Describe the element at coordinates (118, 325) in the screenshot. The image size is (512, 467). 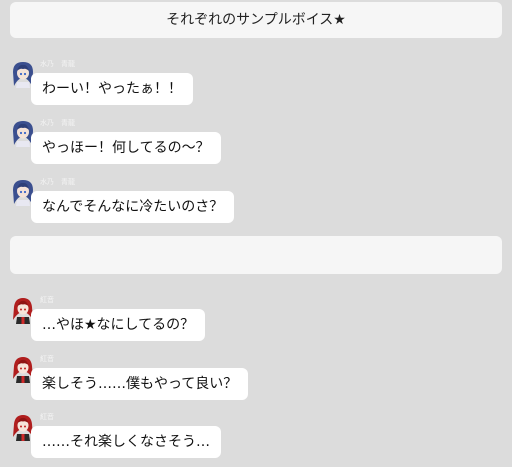
I see `message-bubble: …やほ★なにしてるの？` at that location.